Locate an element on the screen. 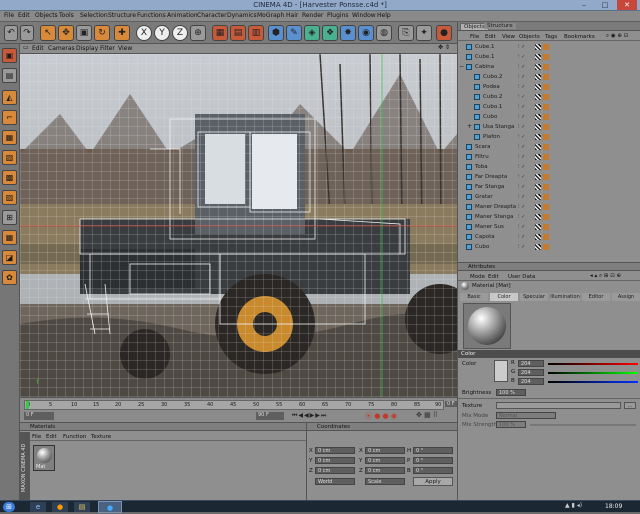  materials-menu-edit: Edit is located at coordinates (51, 437).